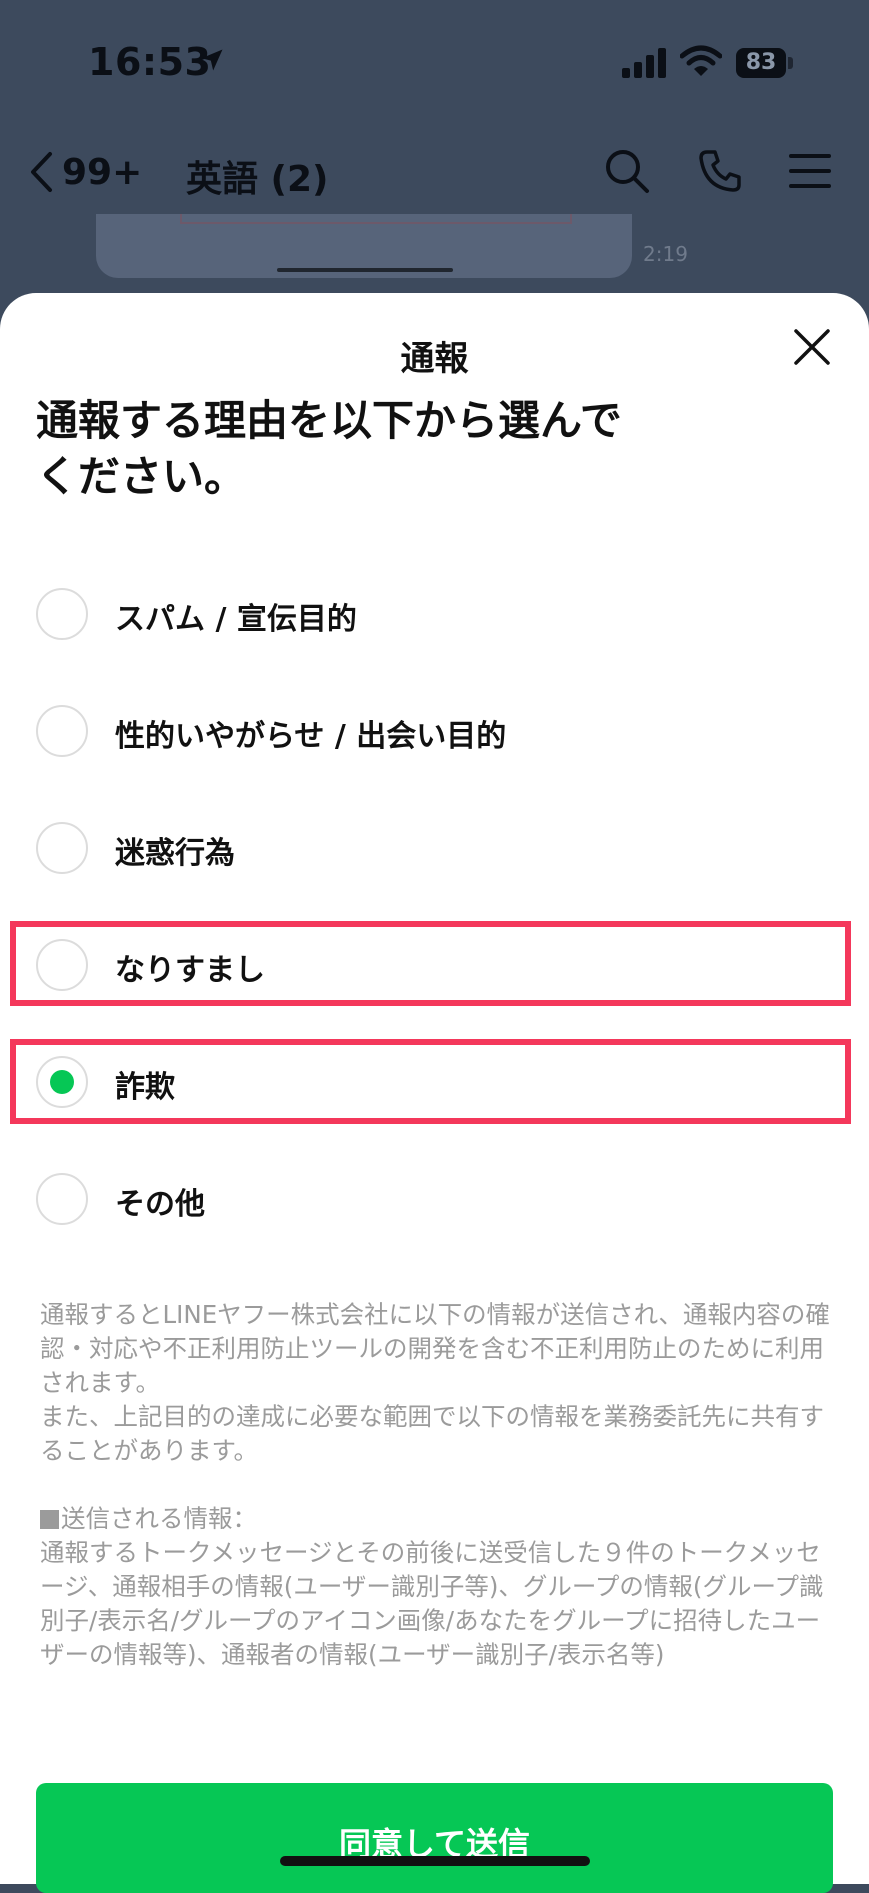  Describe the element at coordinates (311, 736) in the screenshot. I see `option-label: 性的いやがらせ / 出会い目的` at that location.